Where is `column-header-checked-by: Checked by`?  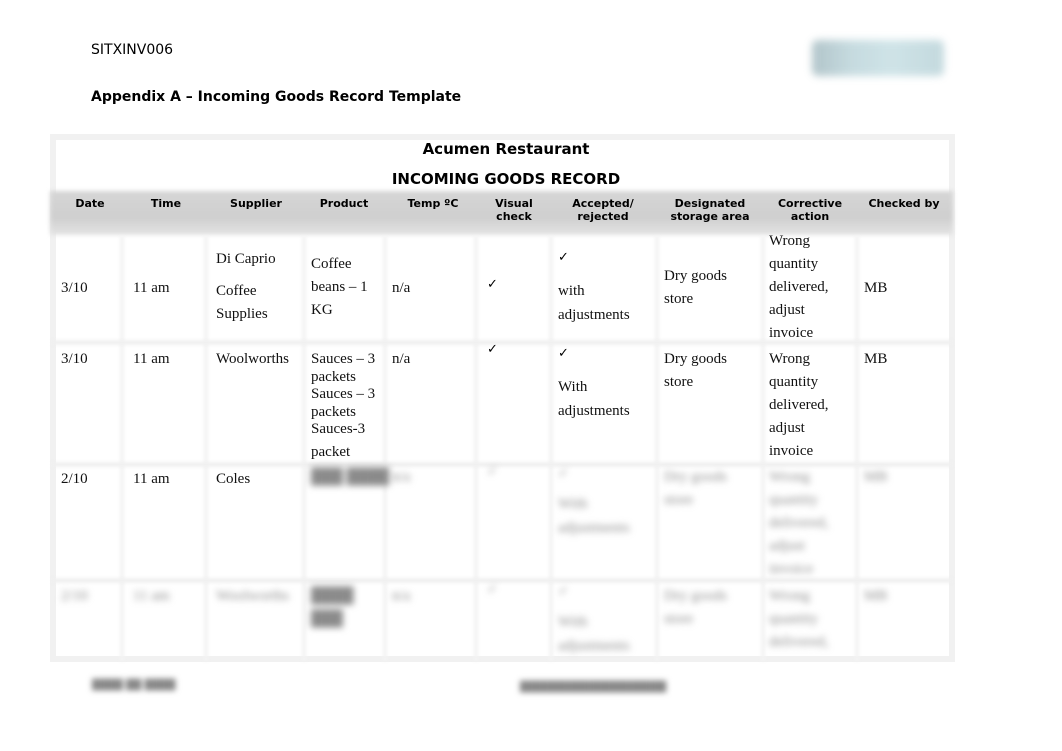
column-header-checked-by: Checked by is located at coordinates (904, 203).